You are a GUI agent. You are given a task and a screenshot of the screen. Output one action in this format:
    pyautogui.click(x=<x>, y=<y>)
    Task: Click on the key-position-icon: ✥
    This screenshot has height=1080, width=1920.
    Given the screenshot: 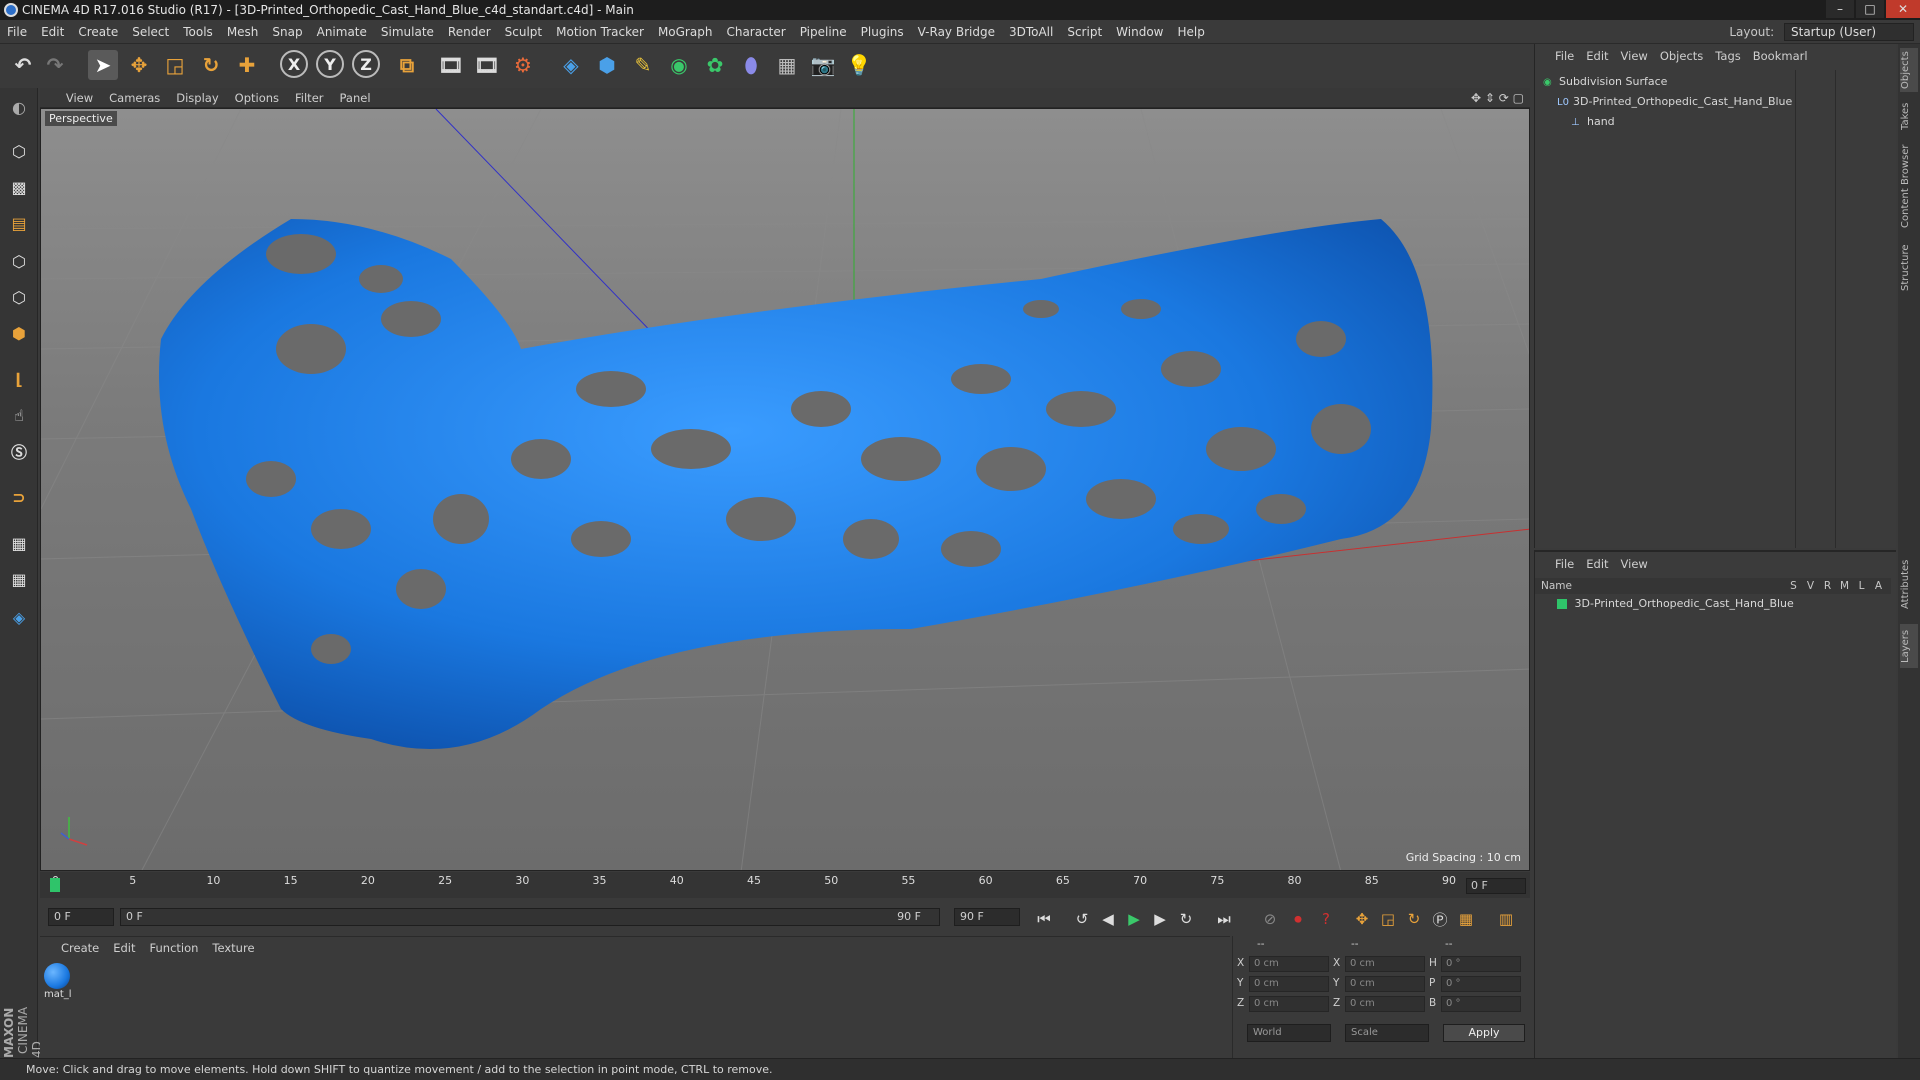 What is the action you would take?
    pyautogui.click(x=1362, y=919)
    